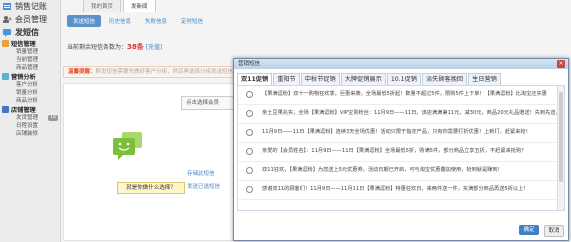 The height and width of the screenshot is (242, 571). I want to click on group-label: 店铺管理, so click(23, 110).